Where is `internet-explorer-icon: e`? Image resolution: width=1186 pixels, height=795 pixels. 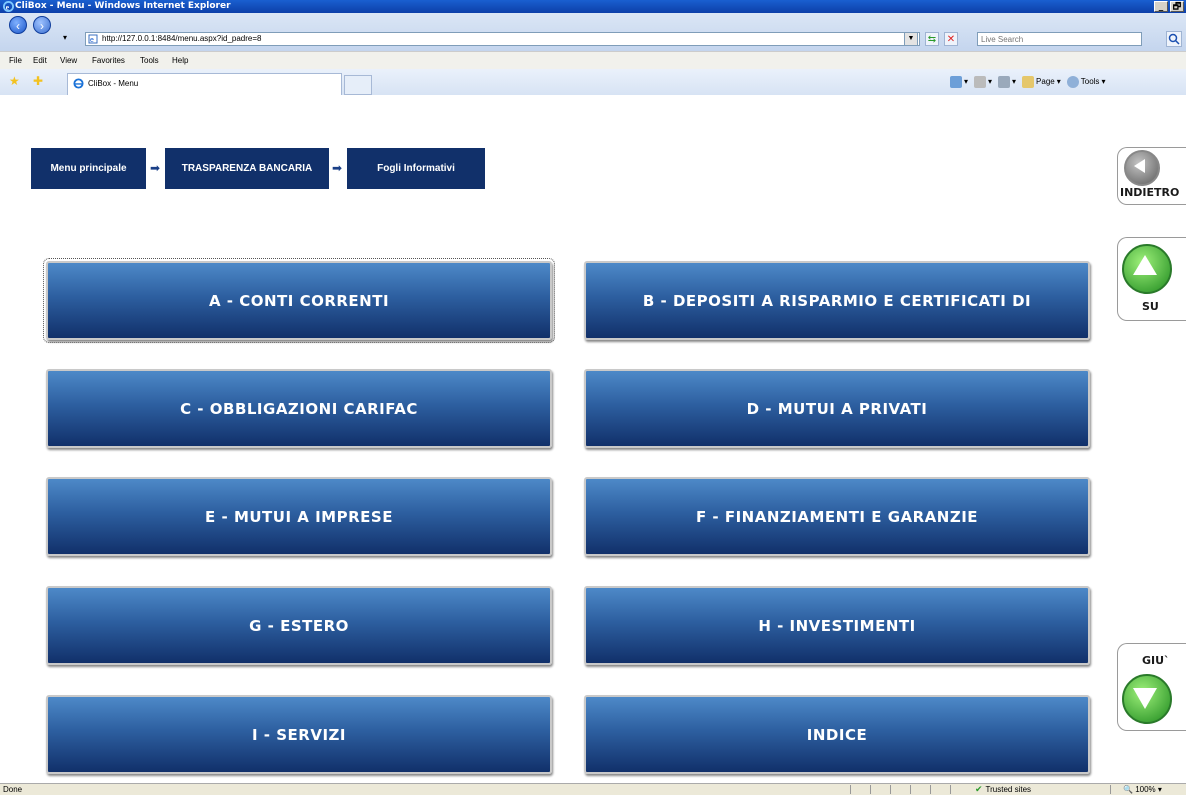 internet-explorer-icon: e is located at coordinates (8, 6).